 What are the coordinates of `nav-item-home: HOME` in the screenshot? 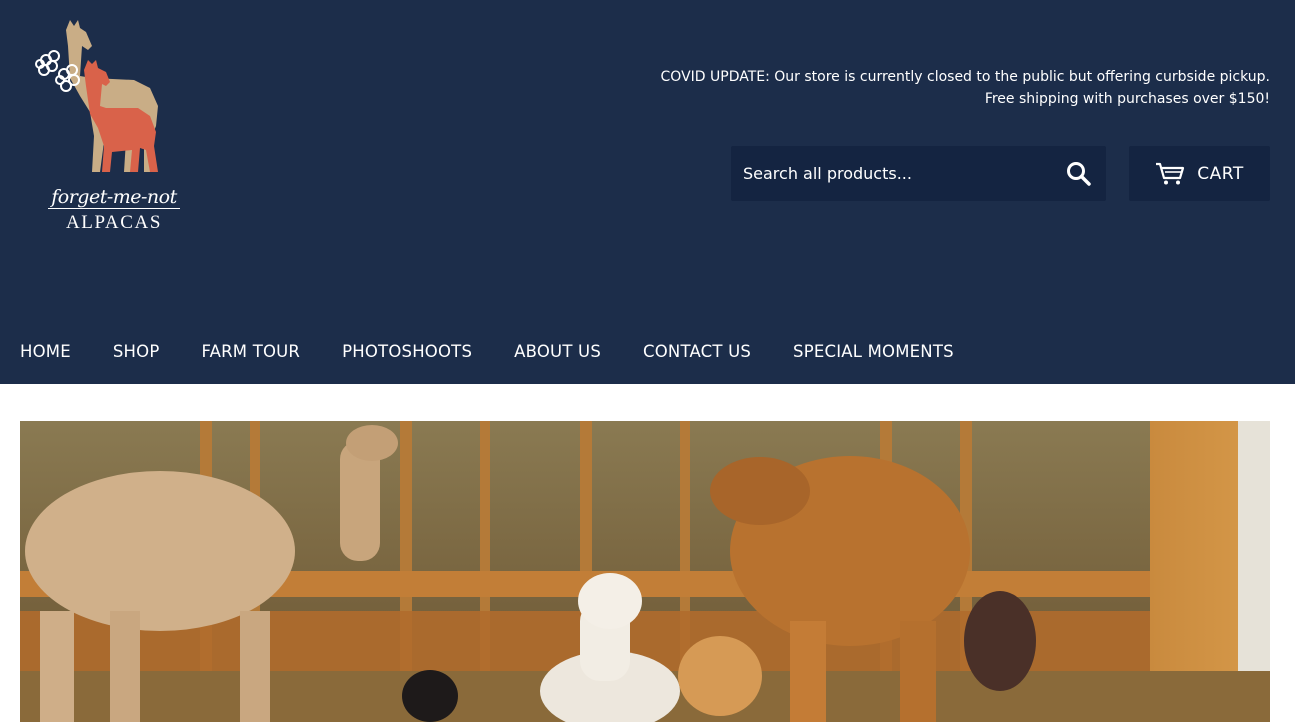 It's located at (45, 351).